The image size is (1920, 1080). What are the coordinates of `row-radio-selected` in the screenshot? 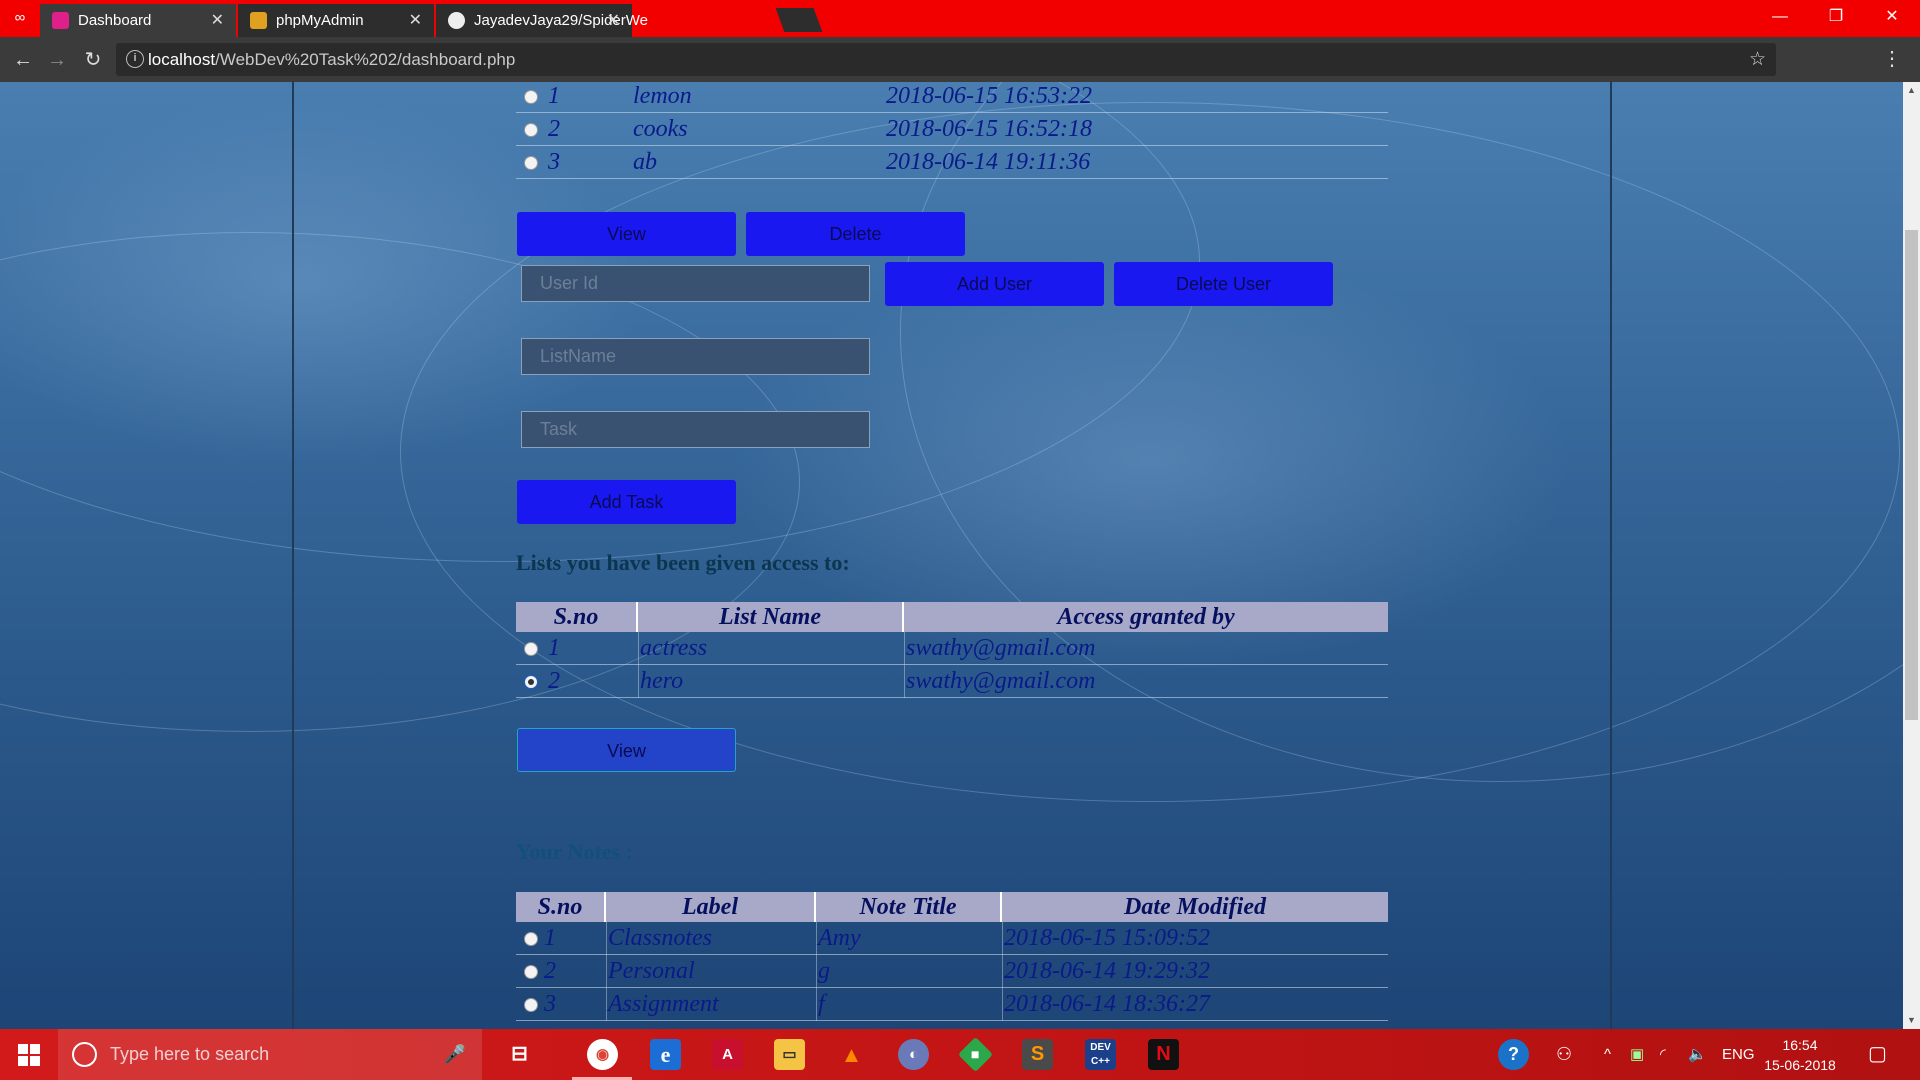 It's located at (531, 682).